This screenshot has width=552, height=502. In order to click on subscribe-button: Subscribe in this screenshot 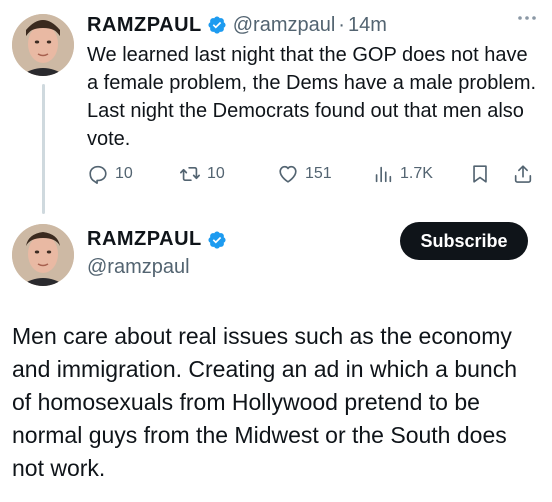, I will do `click(464, 241)`.